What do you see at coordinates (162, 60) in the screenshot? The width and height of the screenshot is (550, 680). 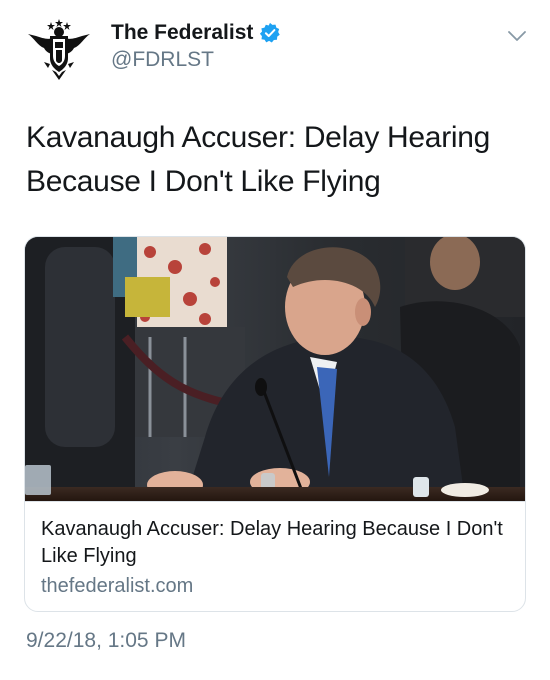 I see `author-handle: @FDRLST` at bounding box center [162, 60].